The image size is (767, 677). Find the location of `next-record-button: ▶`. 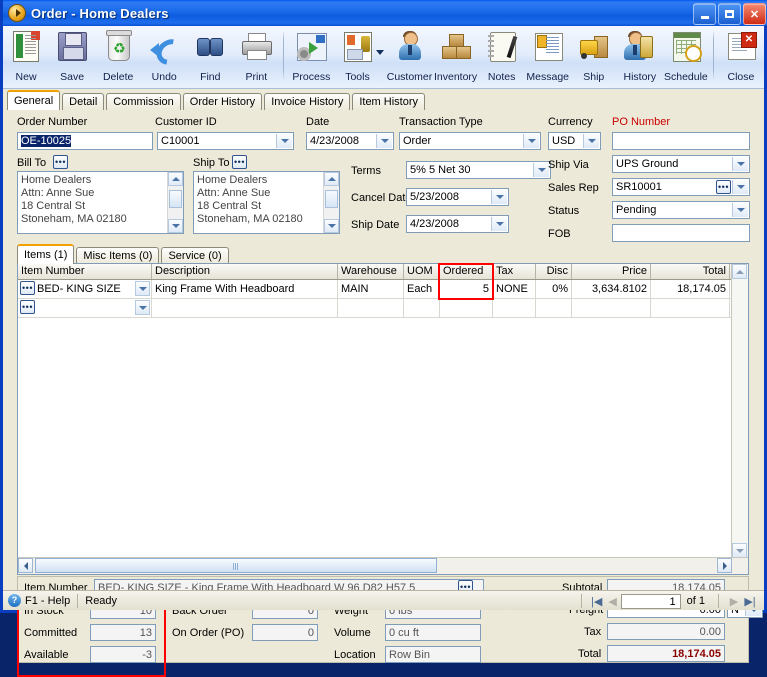

next-record-button: ▶ is located at coordinates (734, 601).